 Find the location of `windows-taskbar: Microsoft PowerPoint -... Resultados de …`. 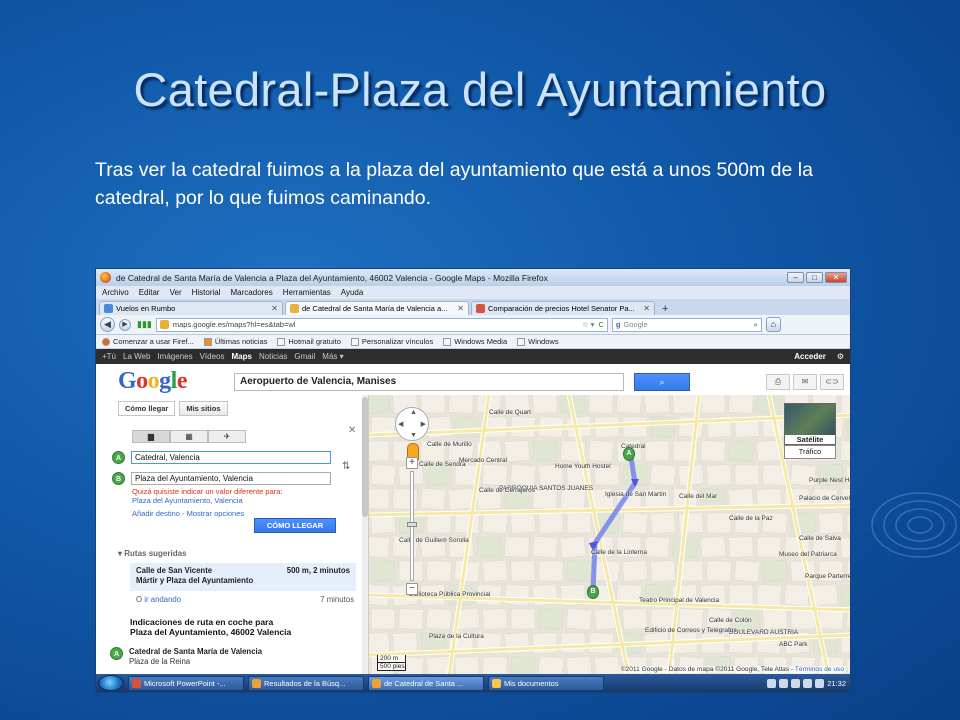

windows-taskbar: Microsoft PowerPoint -... Resultados de … is located at coordinates (473, 683).